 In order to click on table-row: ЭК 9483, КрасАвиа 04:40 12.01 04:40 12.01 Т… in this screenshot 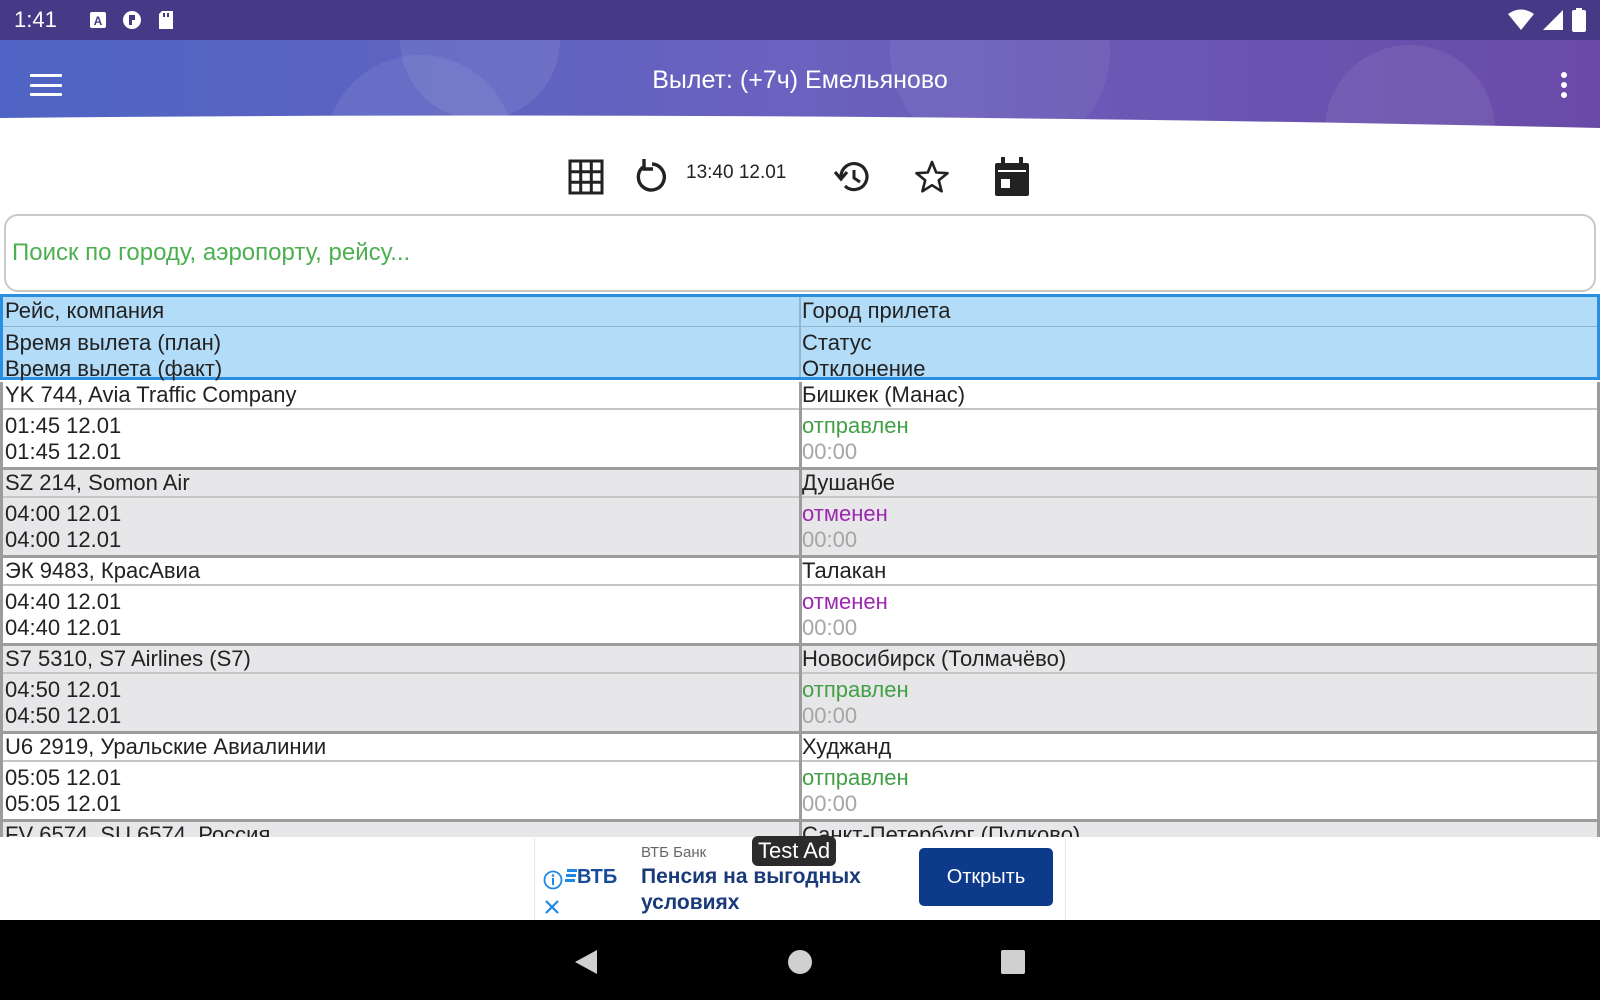, I will do `click(800, 602)`.